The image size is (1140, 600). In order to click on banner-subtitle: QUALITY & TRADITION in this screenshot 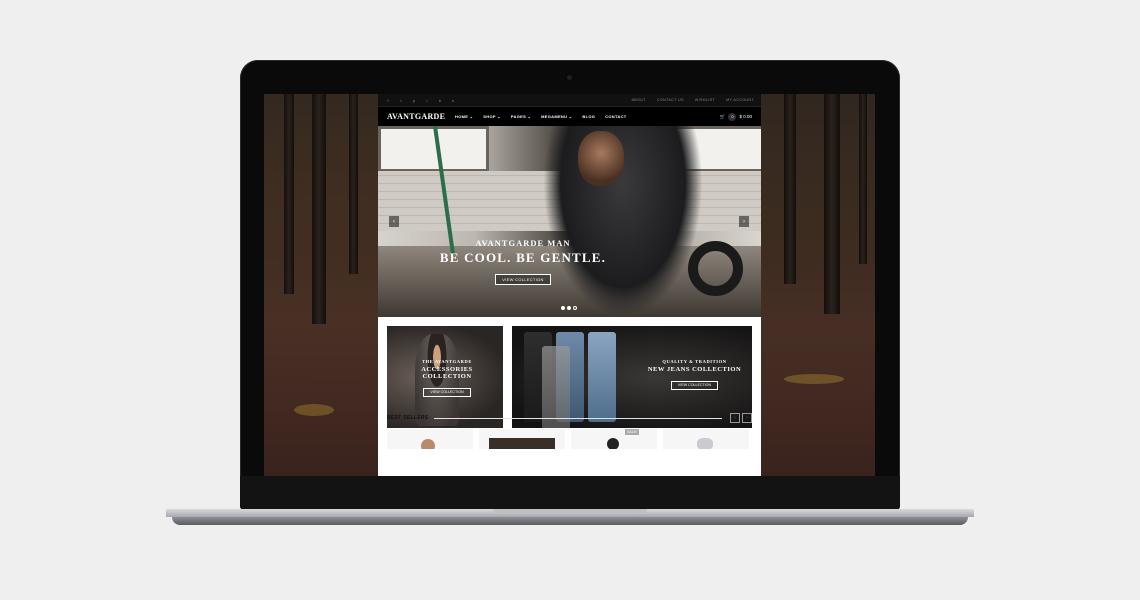, I will do `click(694, 361)`.